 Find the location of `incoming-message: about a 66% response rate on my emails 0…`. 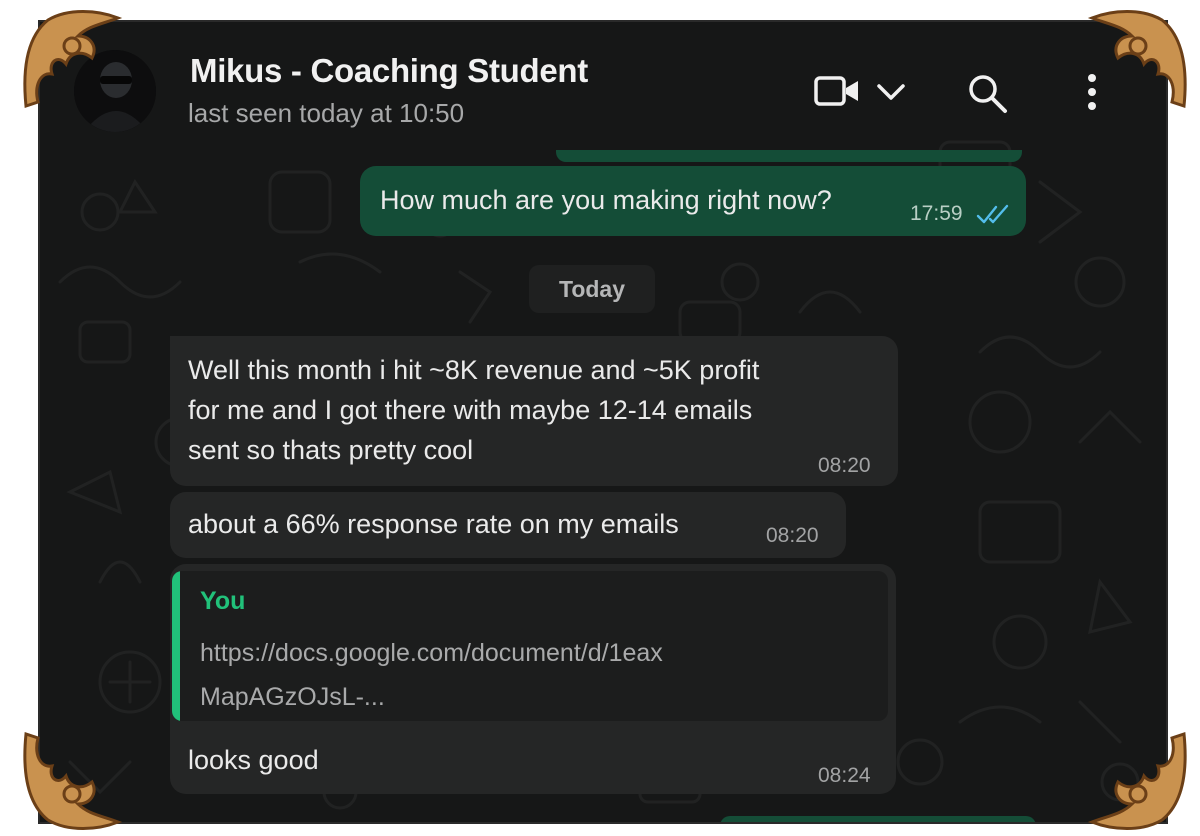

incoming-message: about a 66% response rate on my emails 0… is located at coordinates (508, 525).